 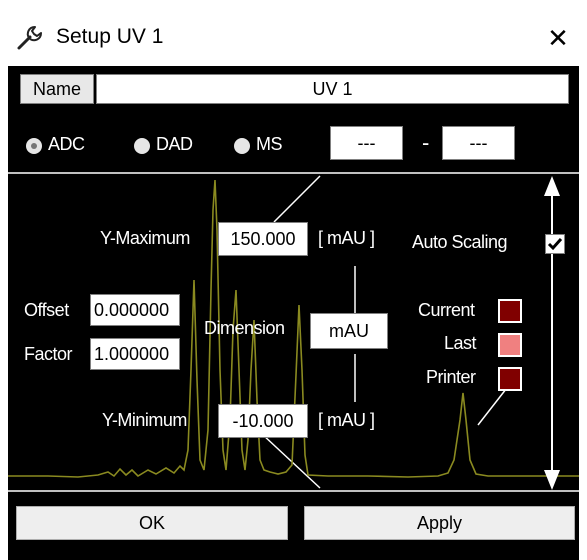 What do you see at coordinates (144, 420) in the screenshot?
I see `y-minimum-label: Y-Minimum` at bounding box center [144, 420].